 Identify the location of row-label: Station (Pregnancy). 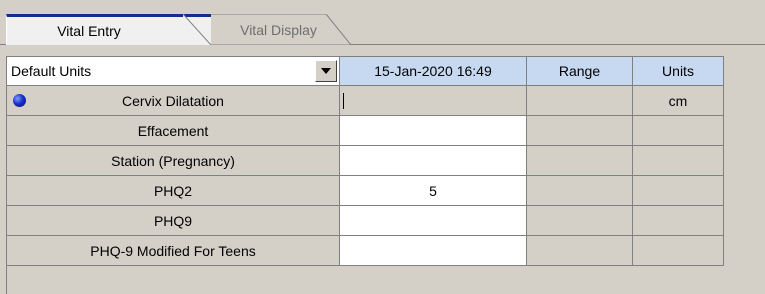
(173, 161).